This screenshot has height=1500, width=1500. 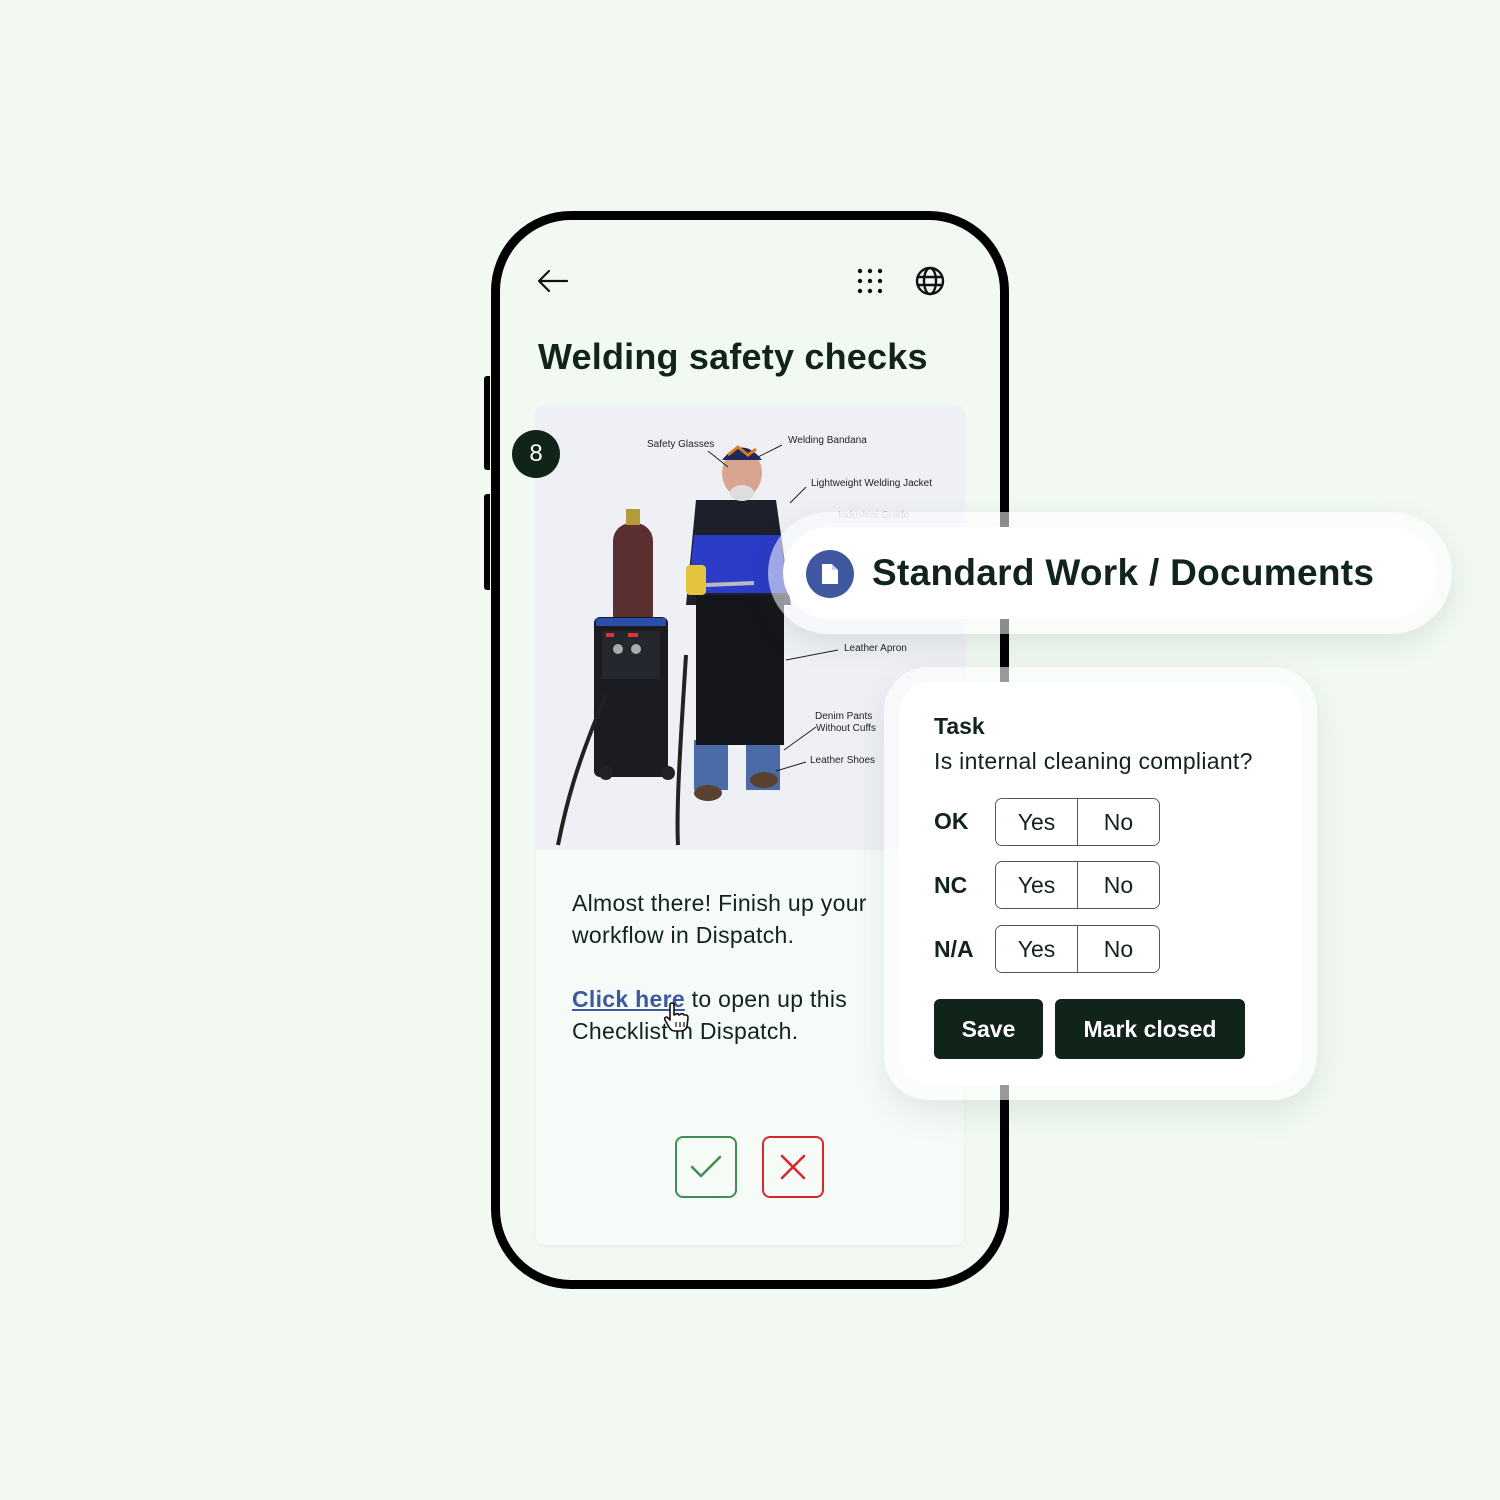 I want to click on ok-no-button: No, so click(x=1118, y=822).